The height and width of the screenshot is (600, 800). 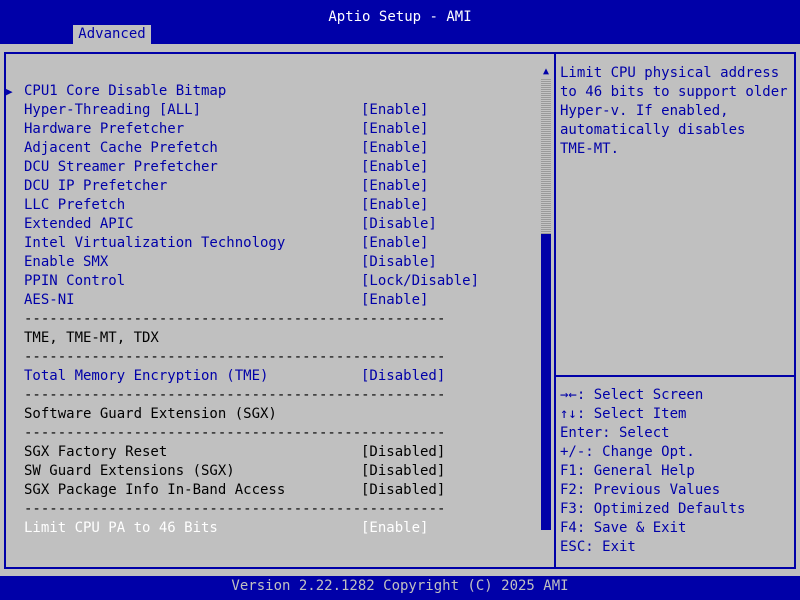 What do you see at coordinates (230, 262) in the screenshot?
I see `setting-enable-smx: Enable SMX [Disable]` at bounding box center [230, 262].